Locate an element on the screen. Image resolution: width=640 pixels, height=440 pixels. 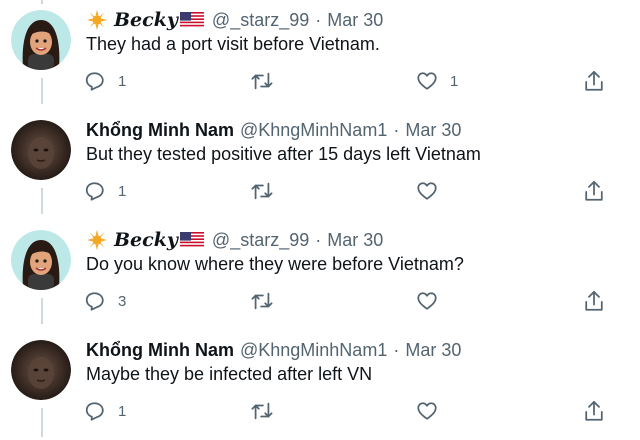
like-count: 1 is located at coordinates (454, 81).